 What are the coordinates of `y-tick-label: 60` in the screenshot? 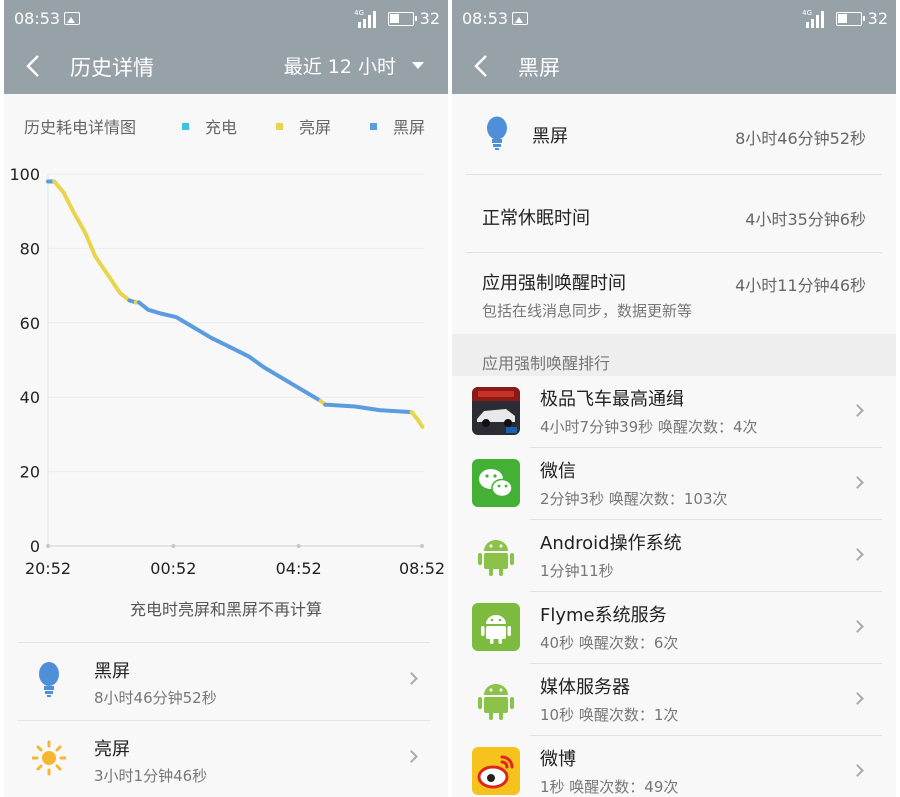 It's located at (30, 323).